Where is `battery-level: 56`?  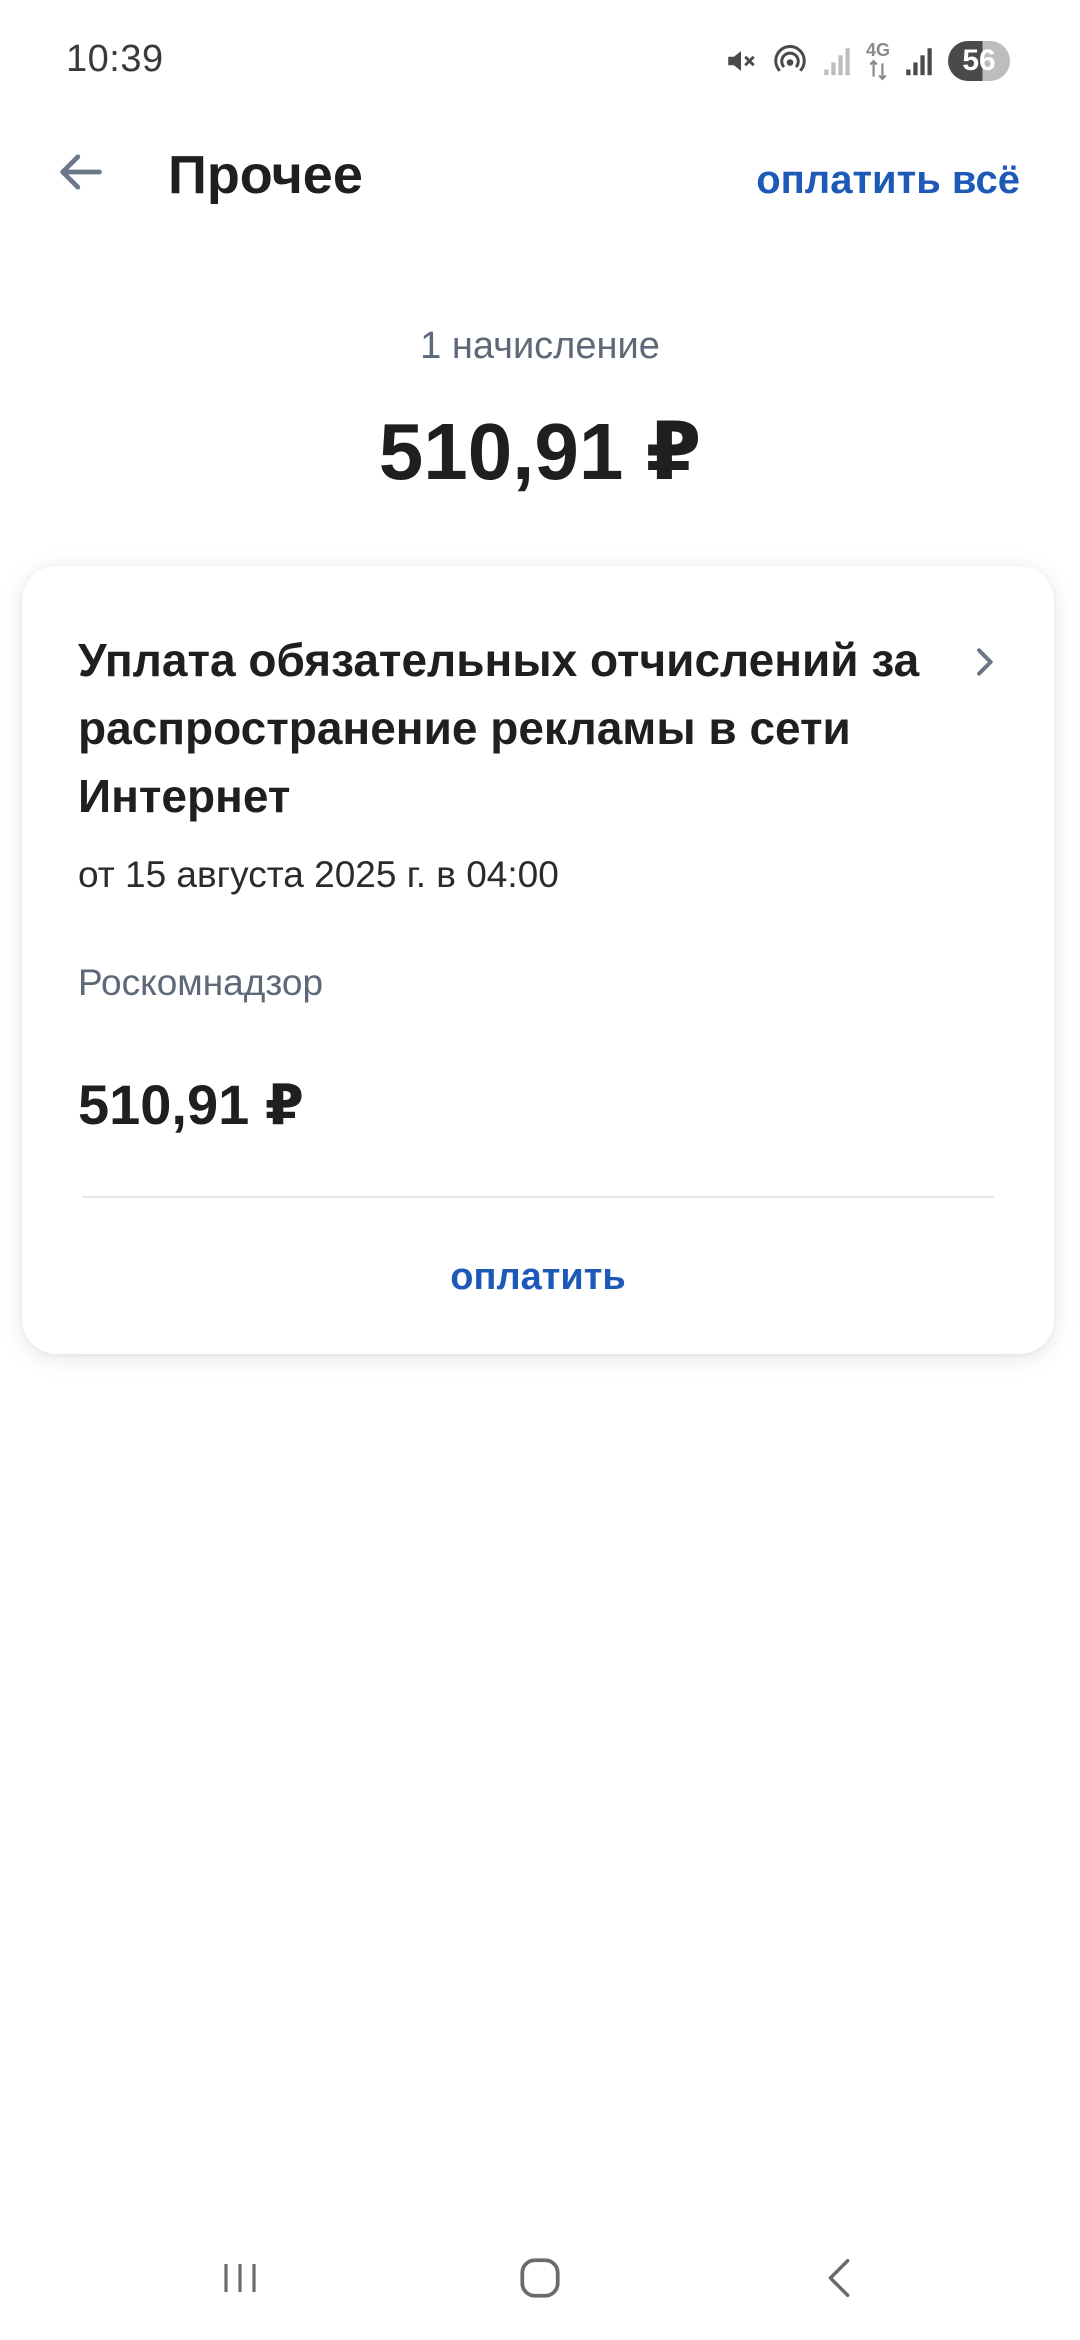 battery-level: 56 is located at coordinates (979, 60).